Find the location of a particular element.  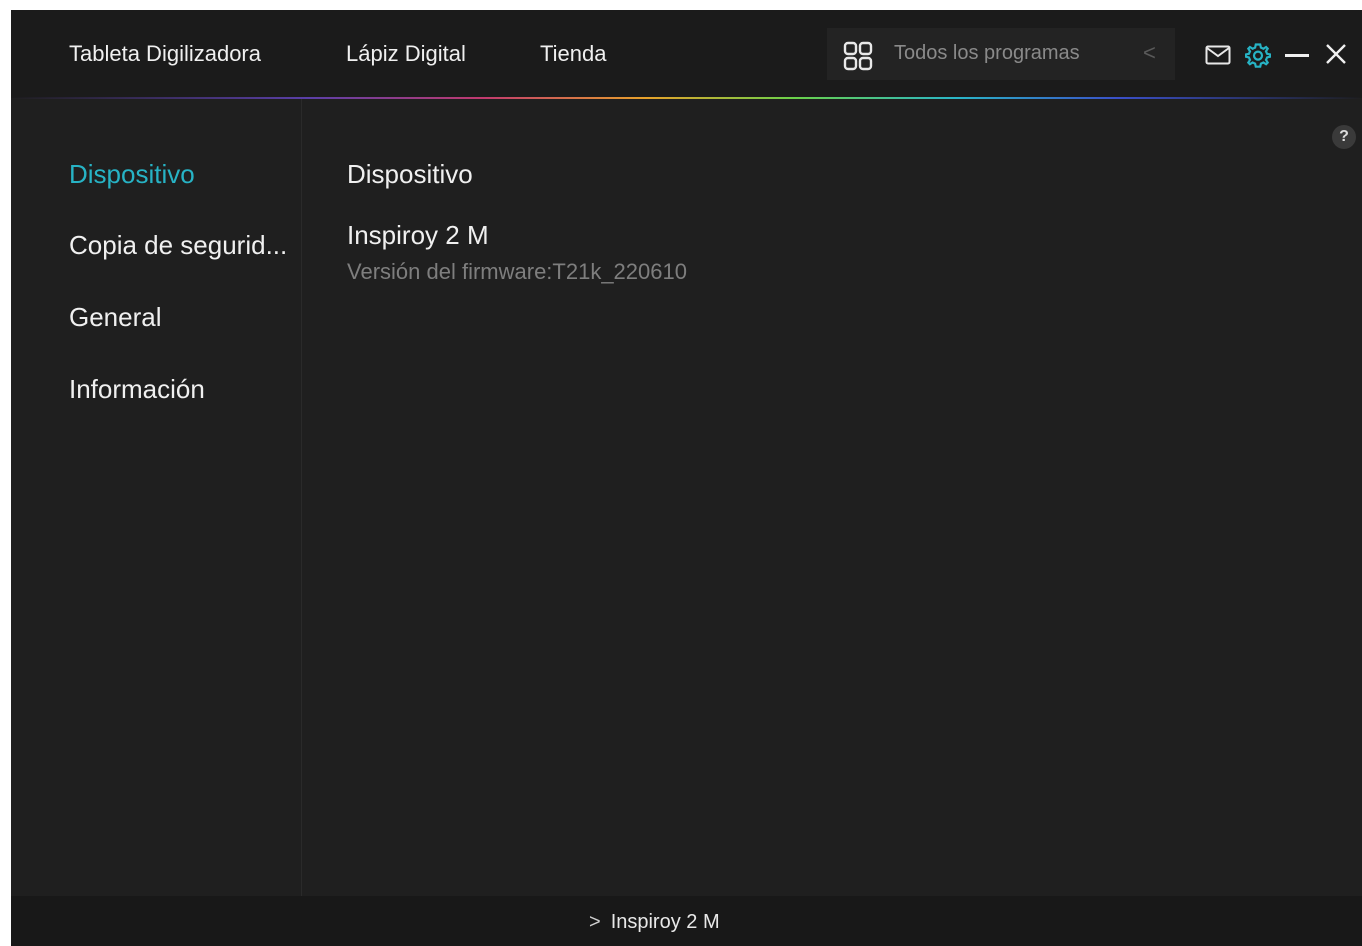

tab-lapiz-digital: Lápiz Digital is located at coordinates (406, 54).